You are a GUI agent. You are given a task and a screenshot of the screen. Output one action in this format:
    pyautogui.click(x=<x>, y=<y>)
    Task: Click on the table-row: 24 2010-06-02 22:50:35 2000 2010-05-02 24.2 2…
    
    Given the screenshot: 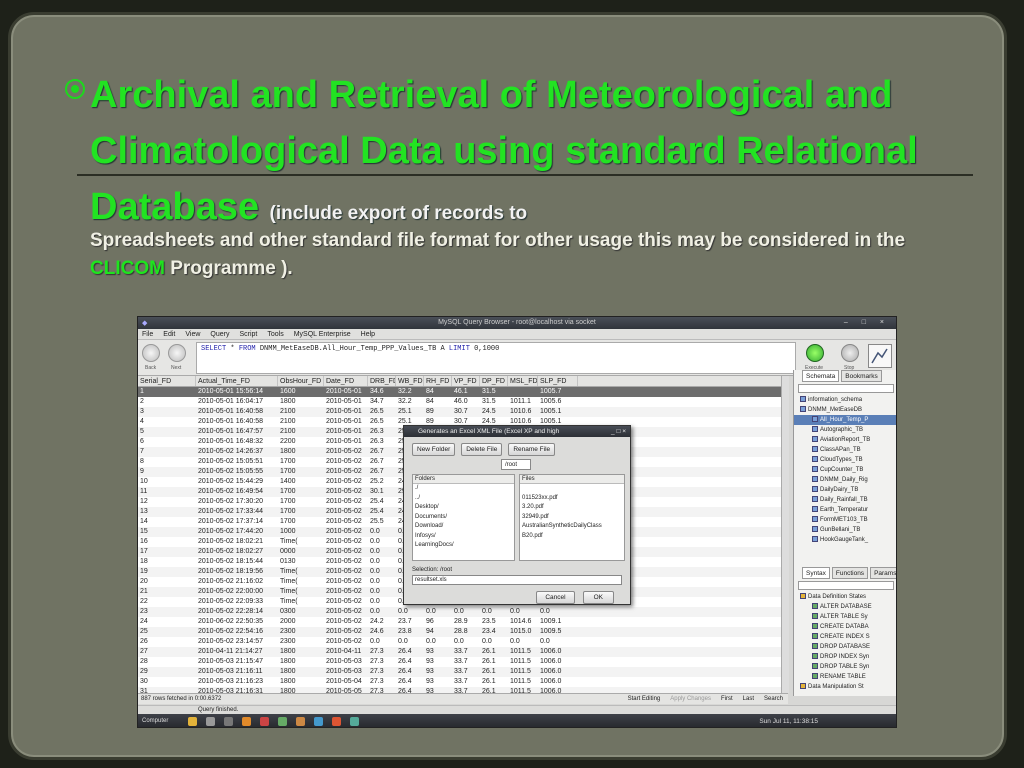 What is the action you would take?
    pyautogui.click(x=463, y=622)
    